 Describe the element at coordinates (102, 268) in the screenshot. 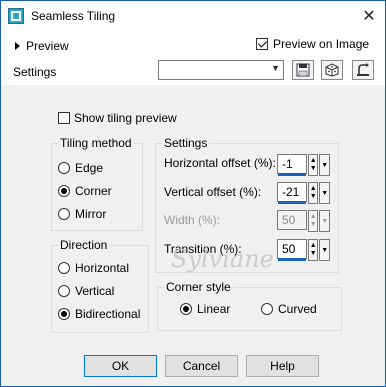

I see `radio-horizontal-label: Horizontal` at that location.